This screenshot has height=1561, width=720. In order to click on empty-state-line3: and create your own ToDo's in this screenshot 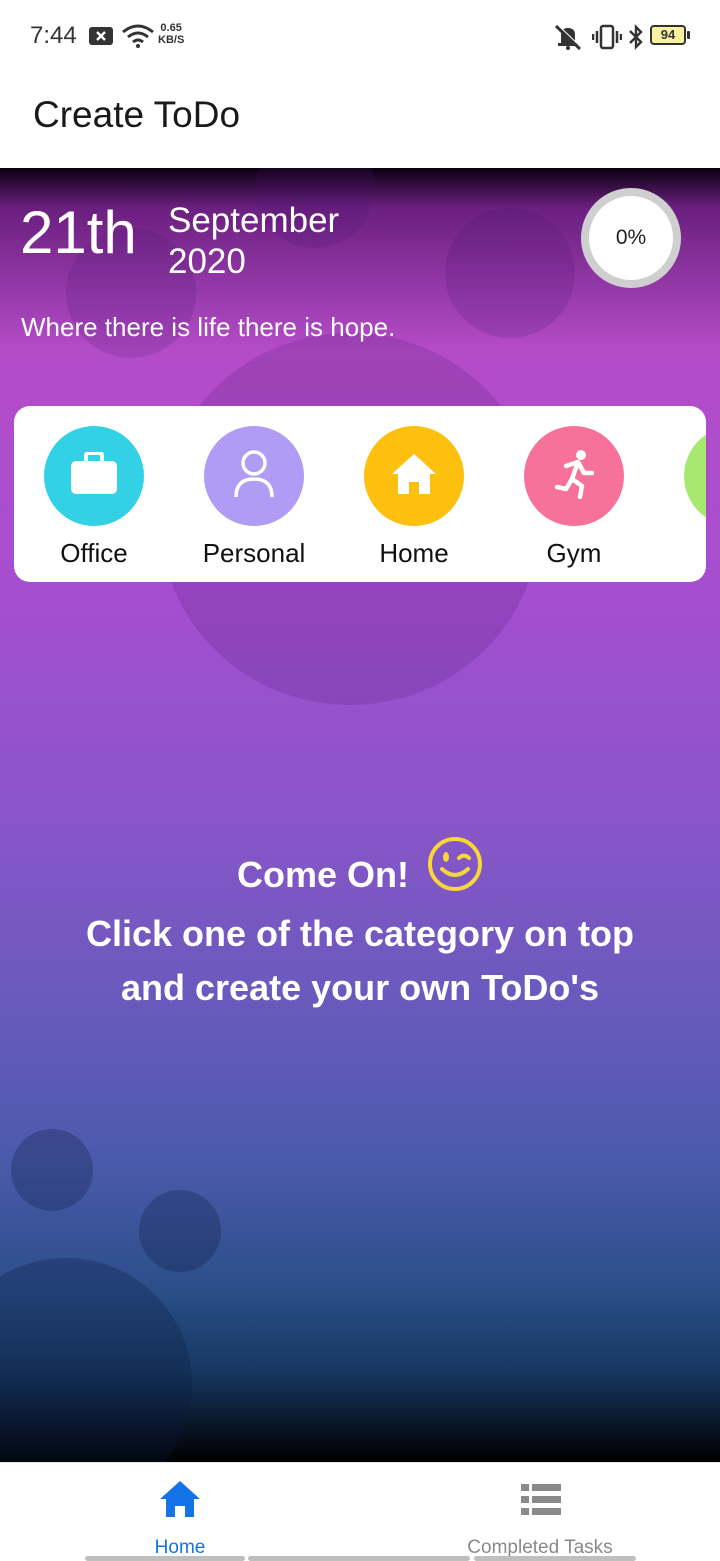, I will do `click(360, 987)`.